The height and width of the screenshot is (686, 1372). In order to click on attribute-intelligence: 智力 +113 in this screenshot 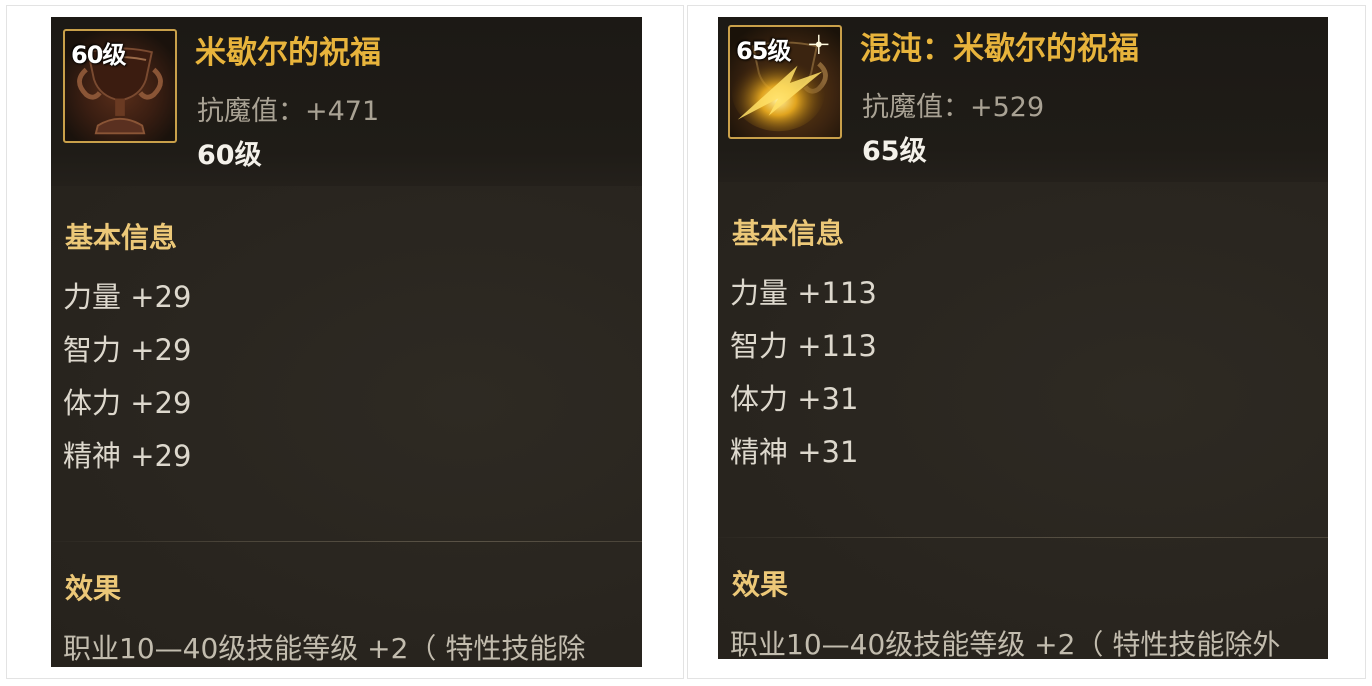, I will do `click(803, 346)`.